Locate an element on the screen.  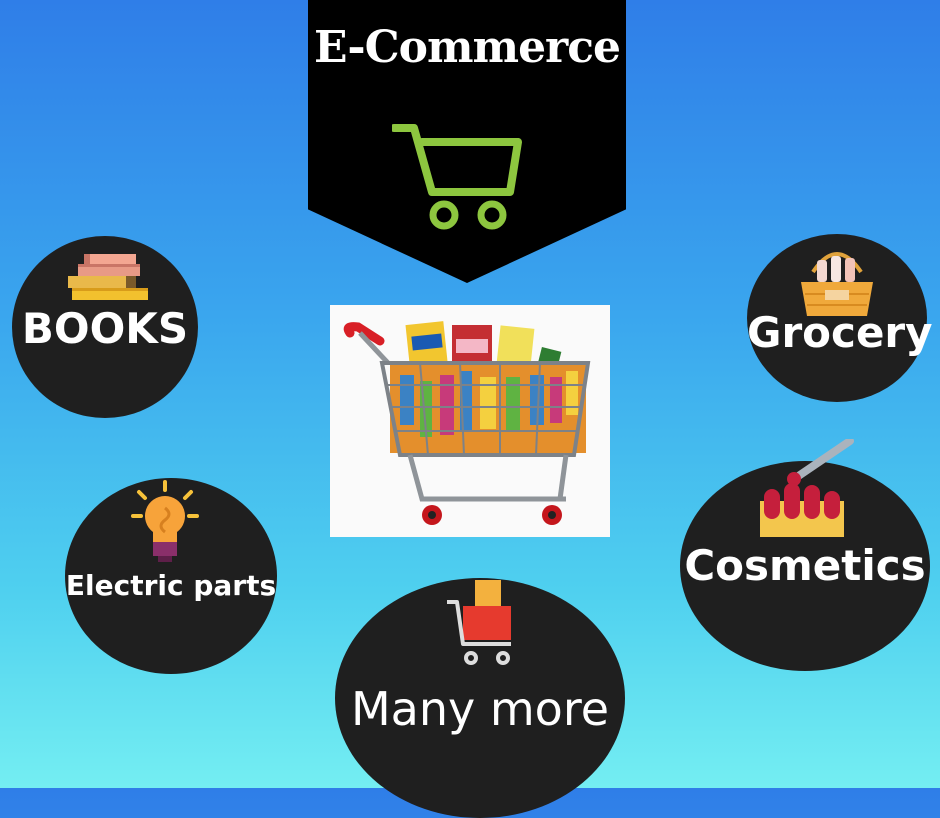
category-books: BOOKS is located at coordinates (105, 327).